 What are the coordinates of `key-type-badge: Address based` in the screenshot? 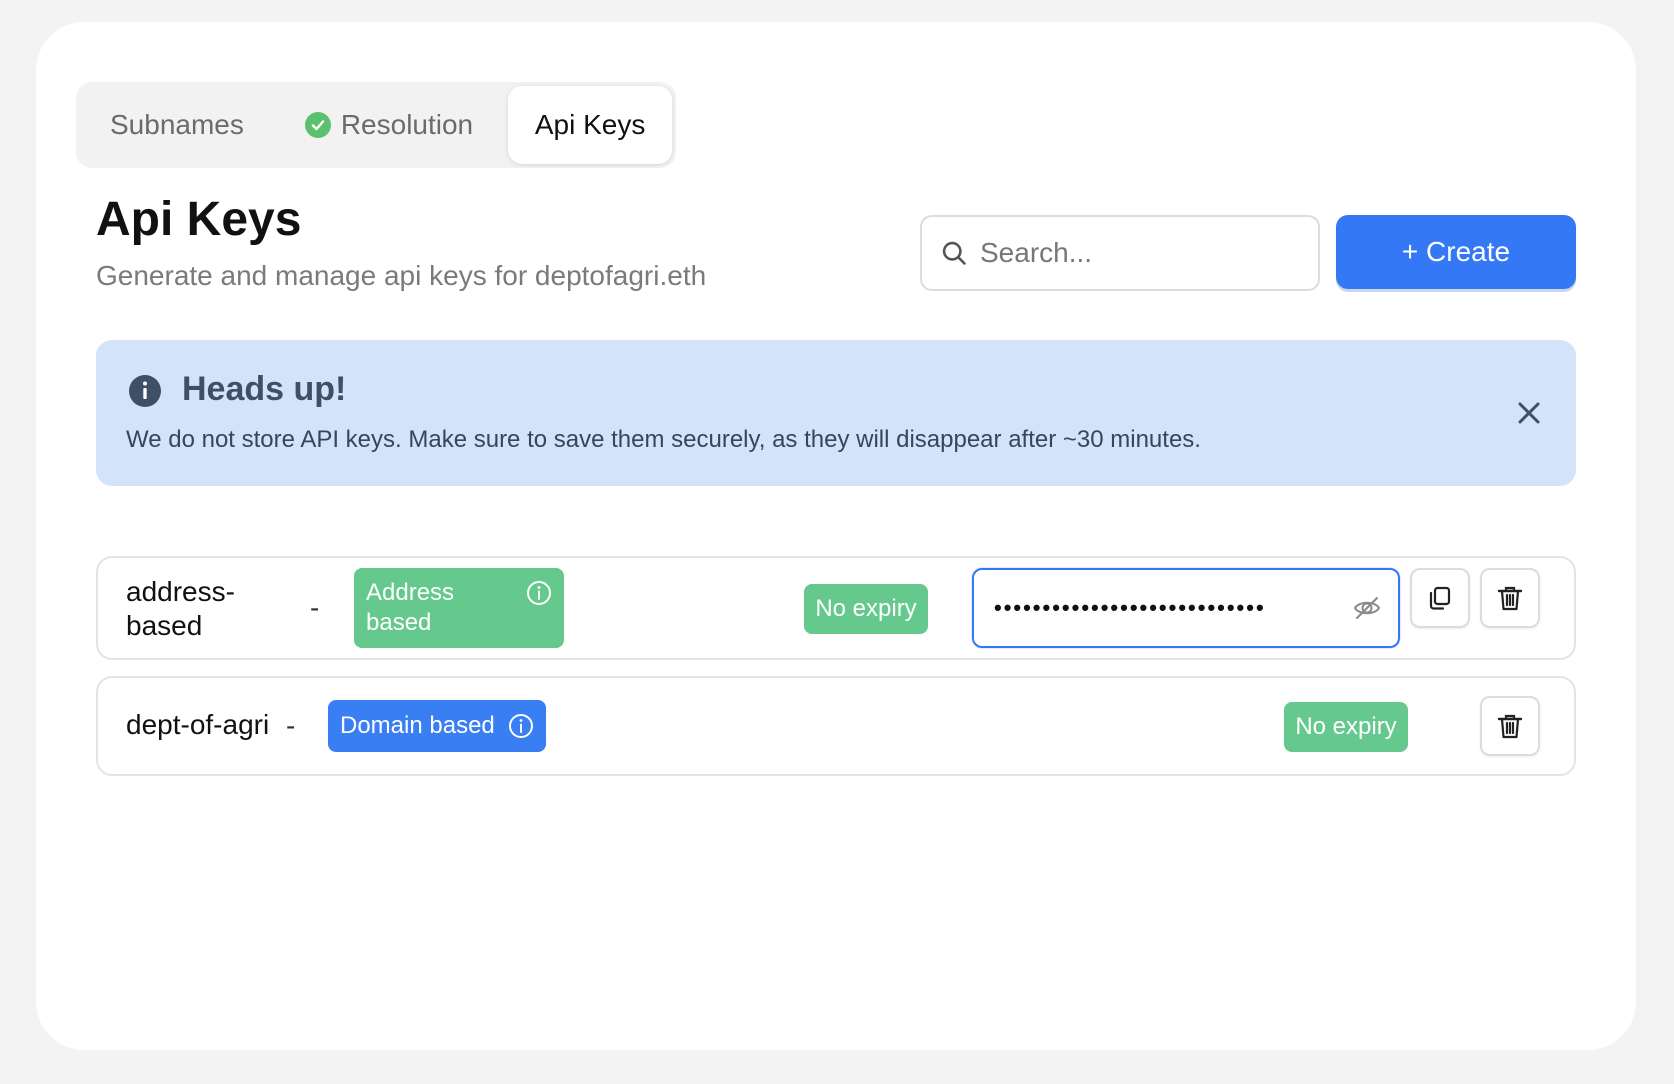 It's located at (459, 608).